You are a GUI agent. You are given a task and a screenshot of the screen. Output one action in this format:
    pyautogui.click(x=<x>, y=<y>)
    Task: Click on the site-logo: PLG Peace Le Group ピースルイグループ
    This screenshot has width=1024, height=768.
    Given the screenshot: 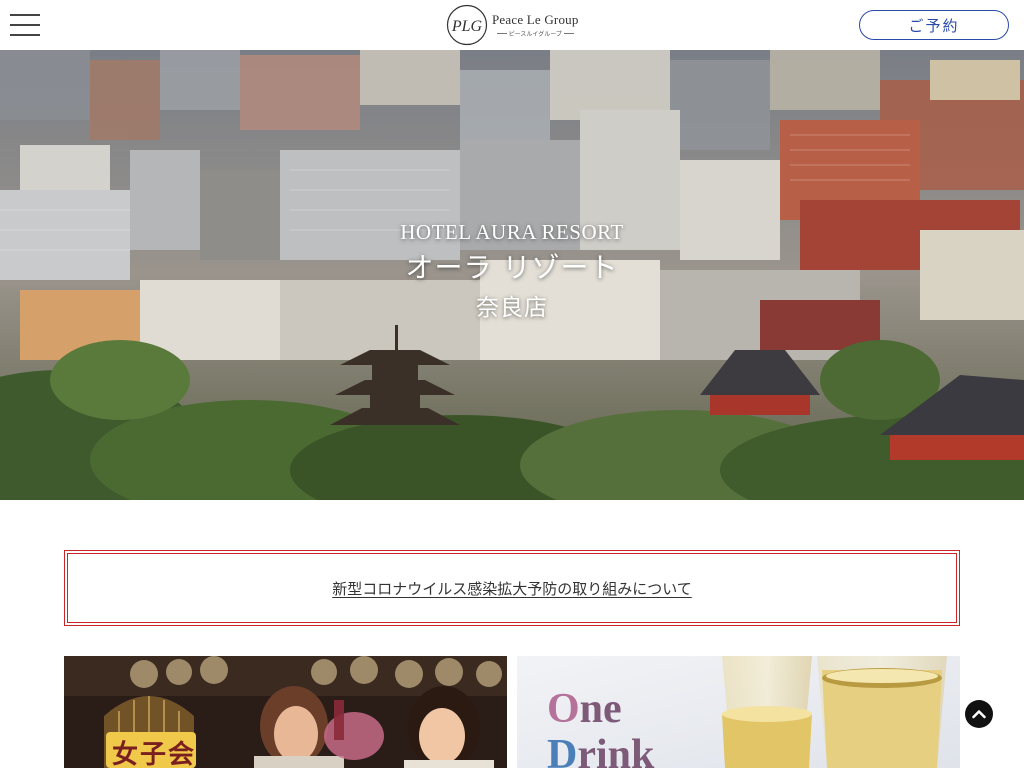 What is the action you would take?
    pyautogui.click(x=512, y=25)
    